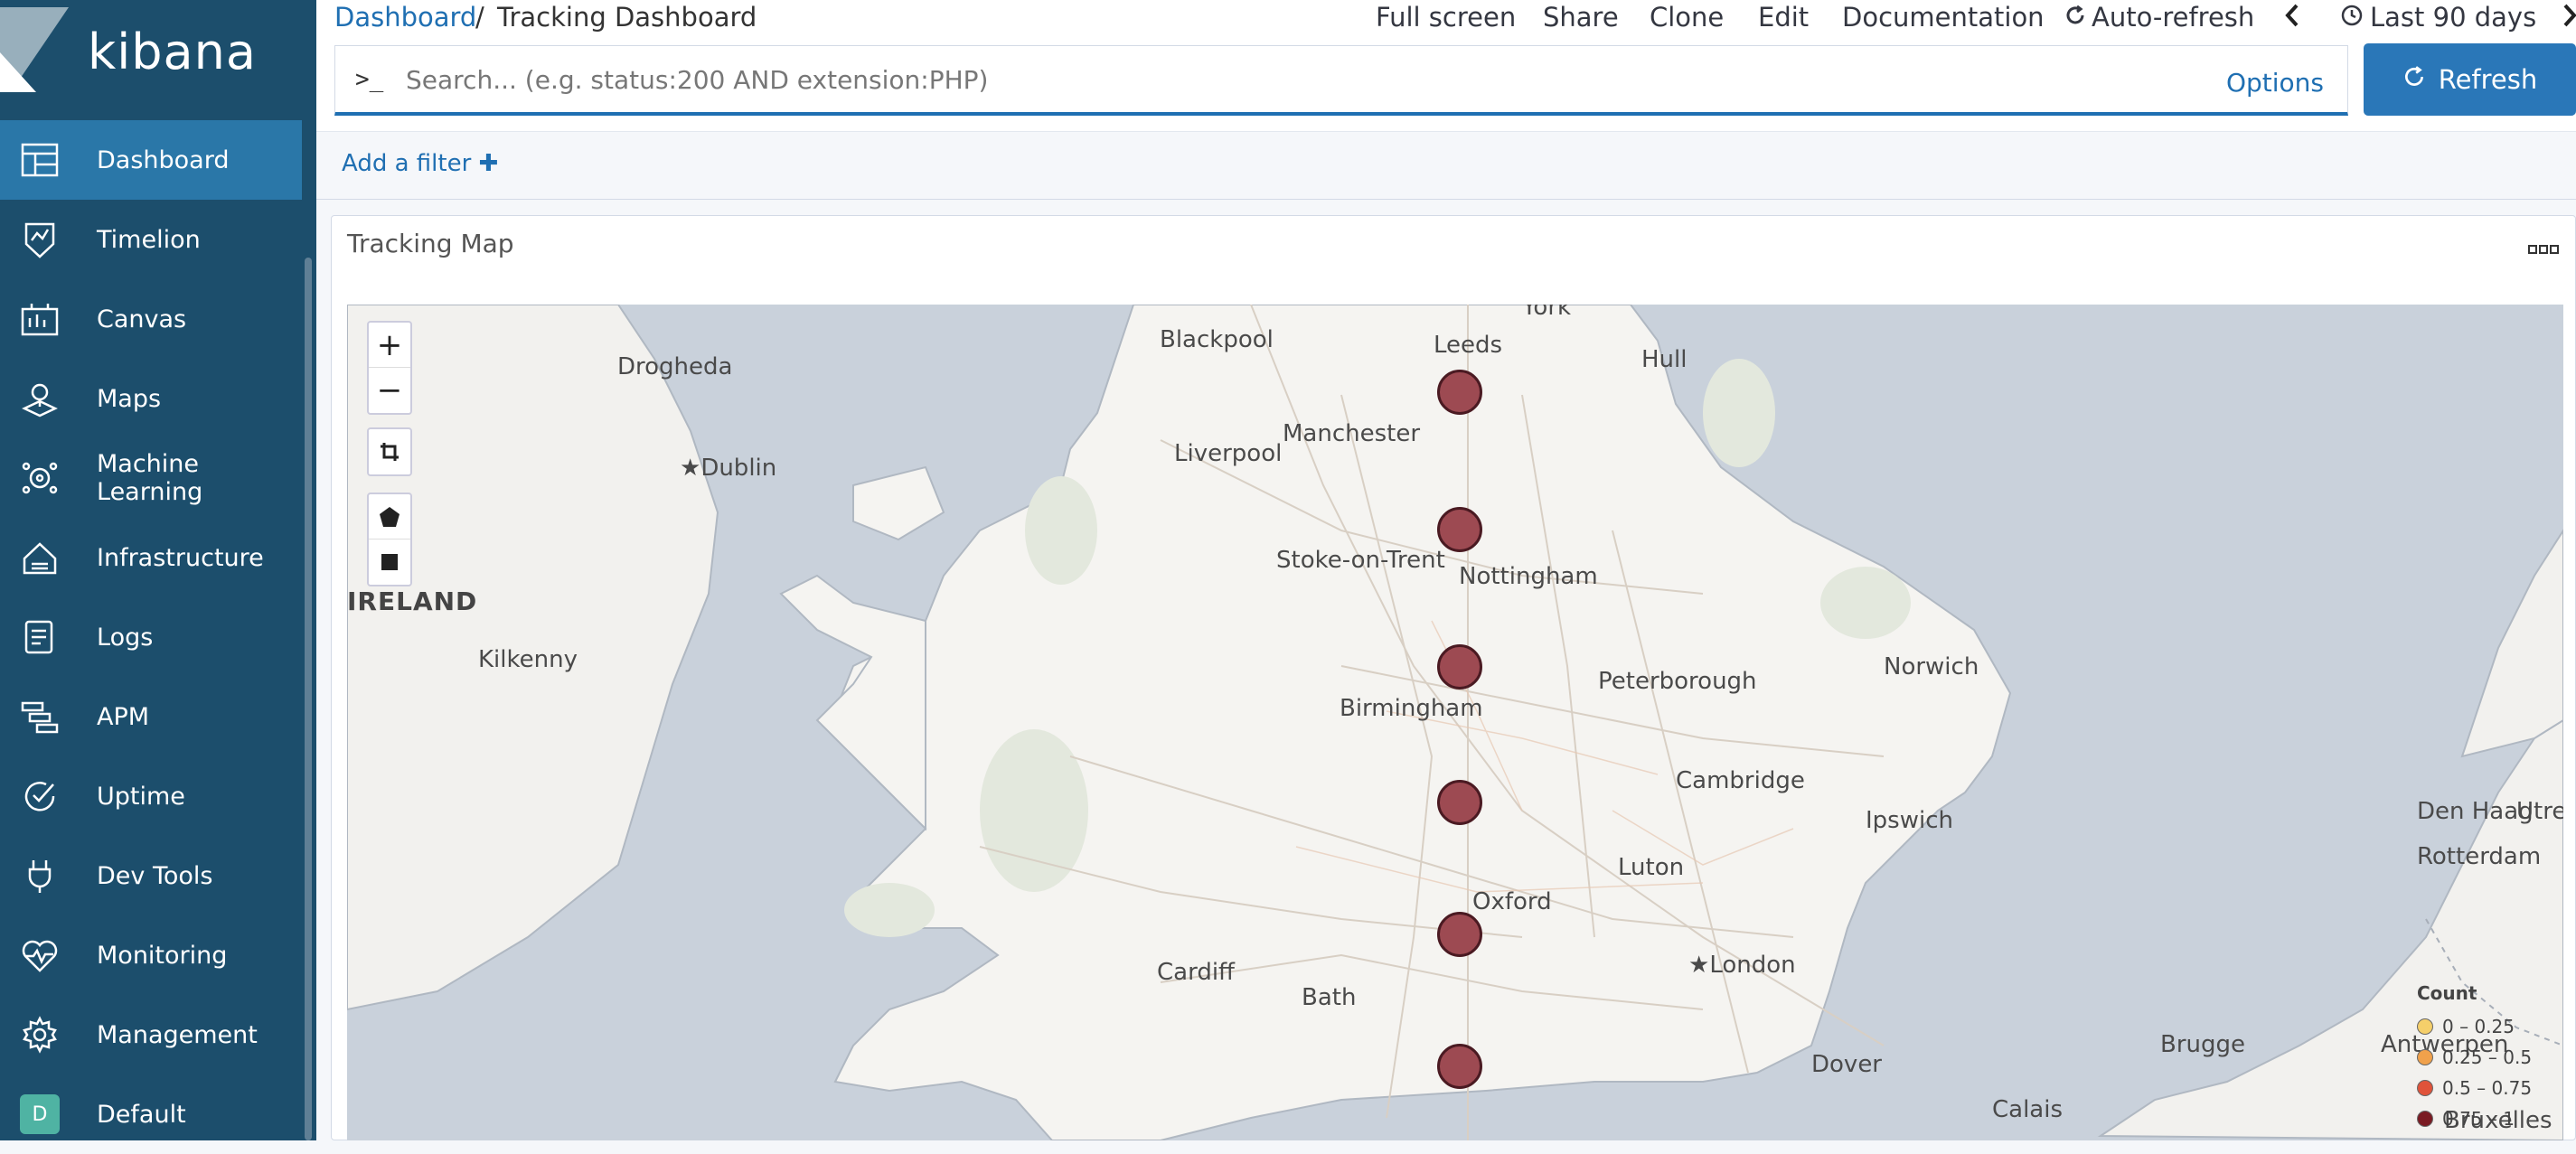  Describe the element at coordinates (151, 955) in the screenshot. I see `sidebar-item-monitoring: Monitoring` at that location.